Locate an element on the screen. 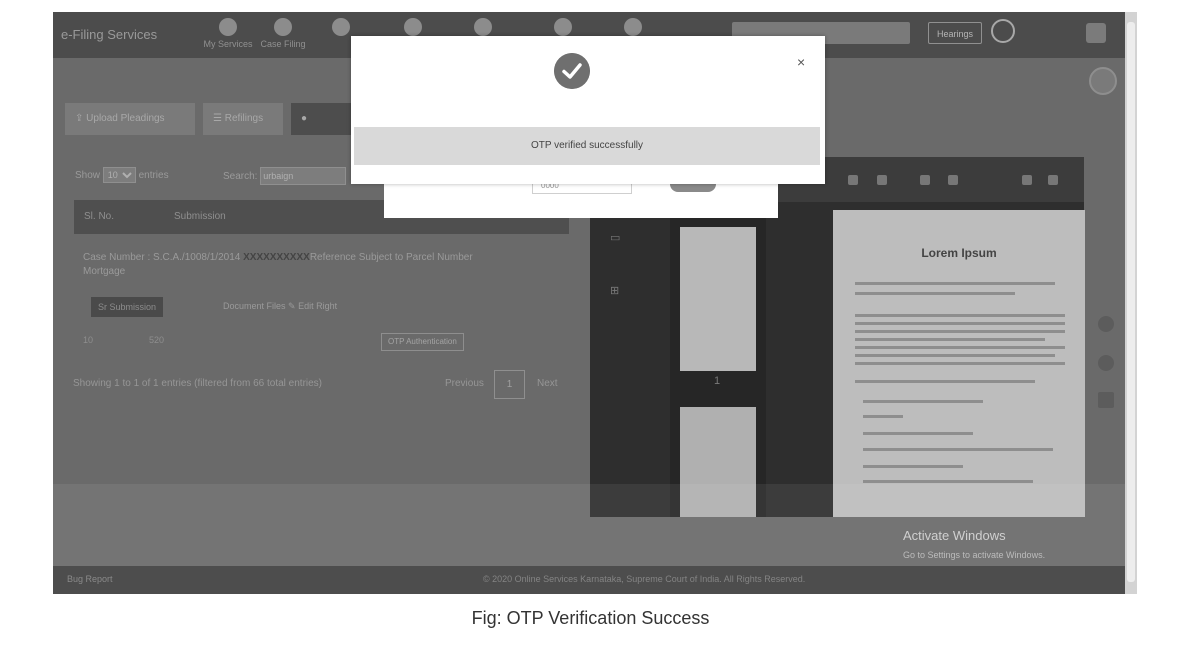  document-page: Lorem Ipsum is located at coordinates (959, 363).